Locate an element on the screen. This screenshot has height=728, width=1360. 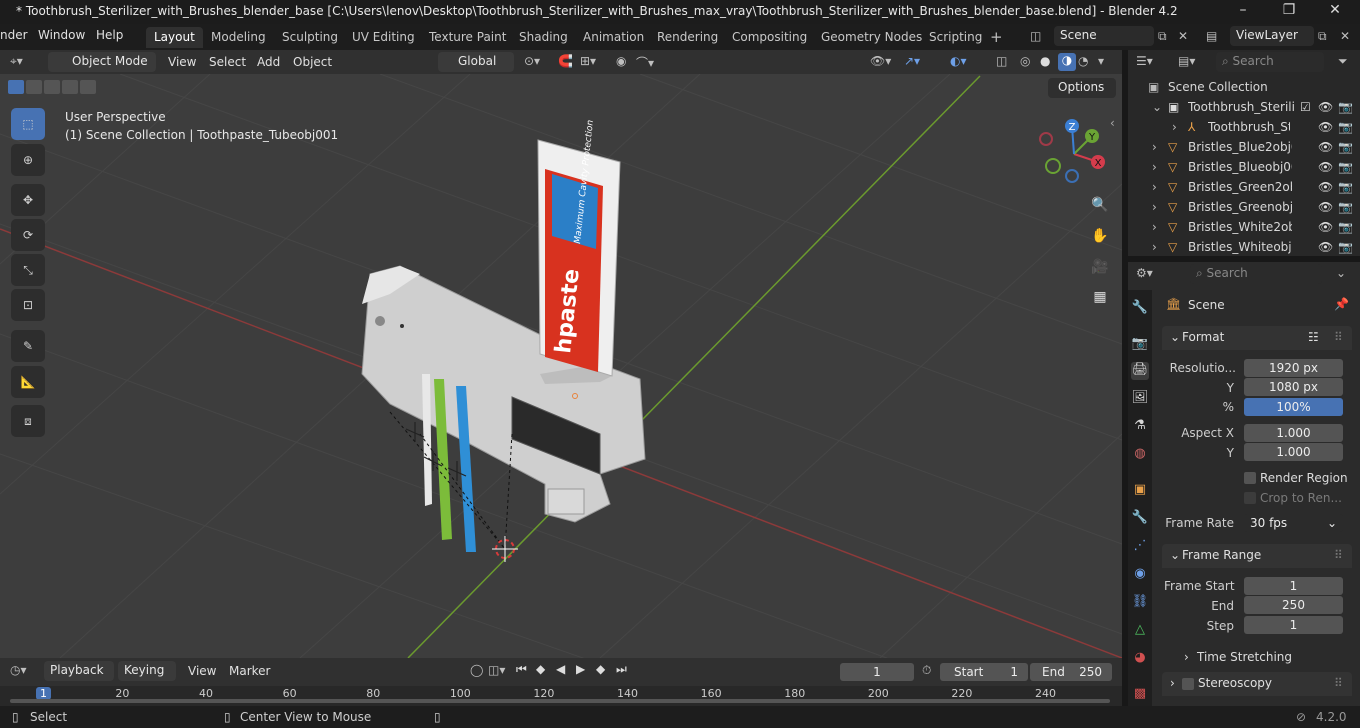
timeline-view-menu: View is located at coordinates (202, 671).